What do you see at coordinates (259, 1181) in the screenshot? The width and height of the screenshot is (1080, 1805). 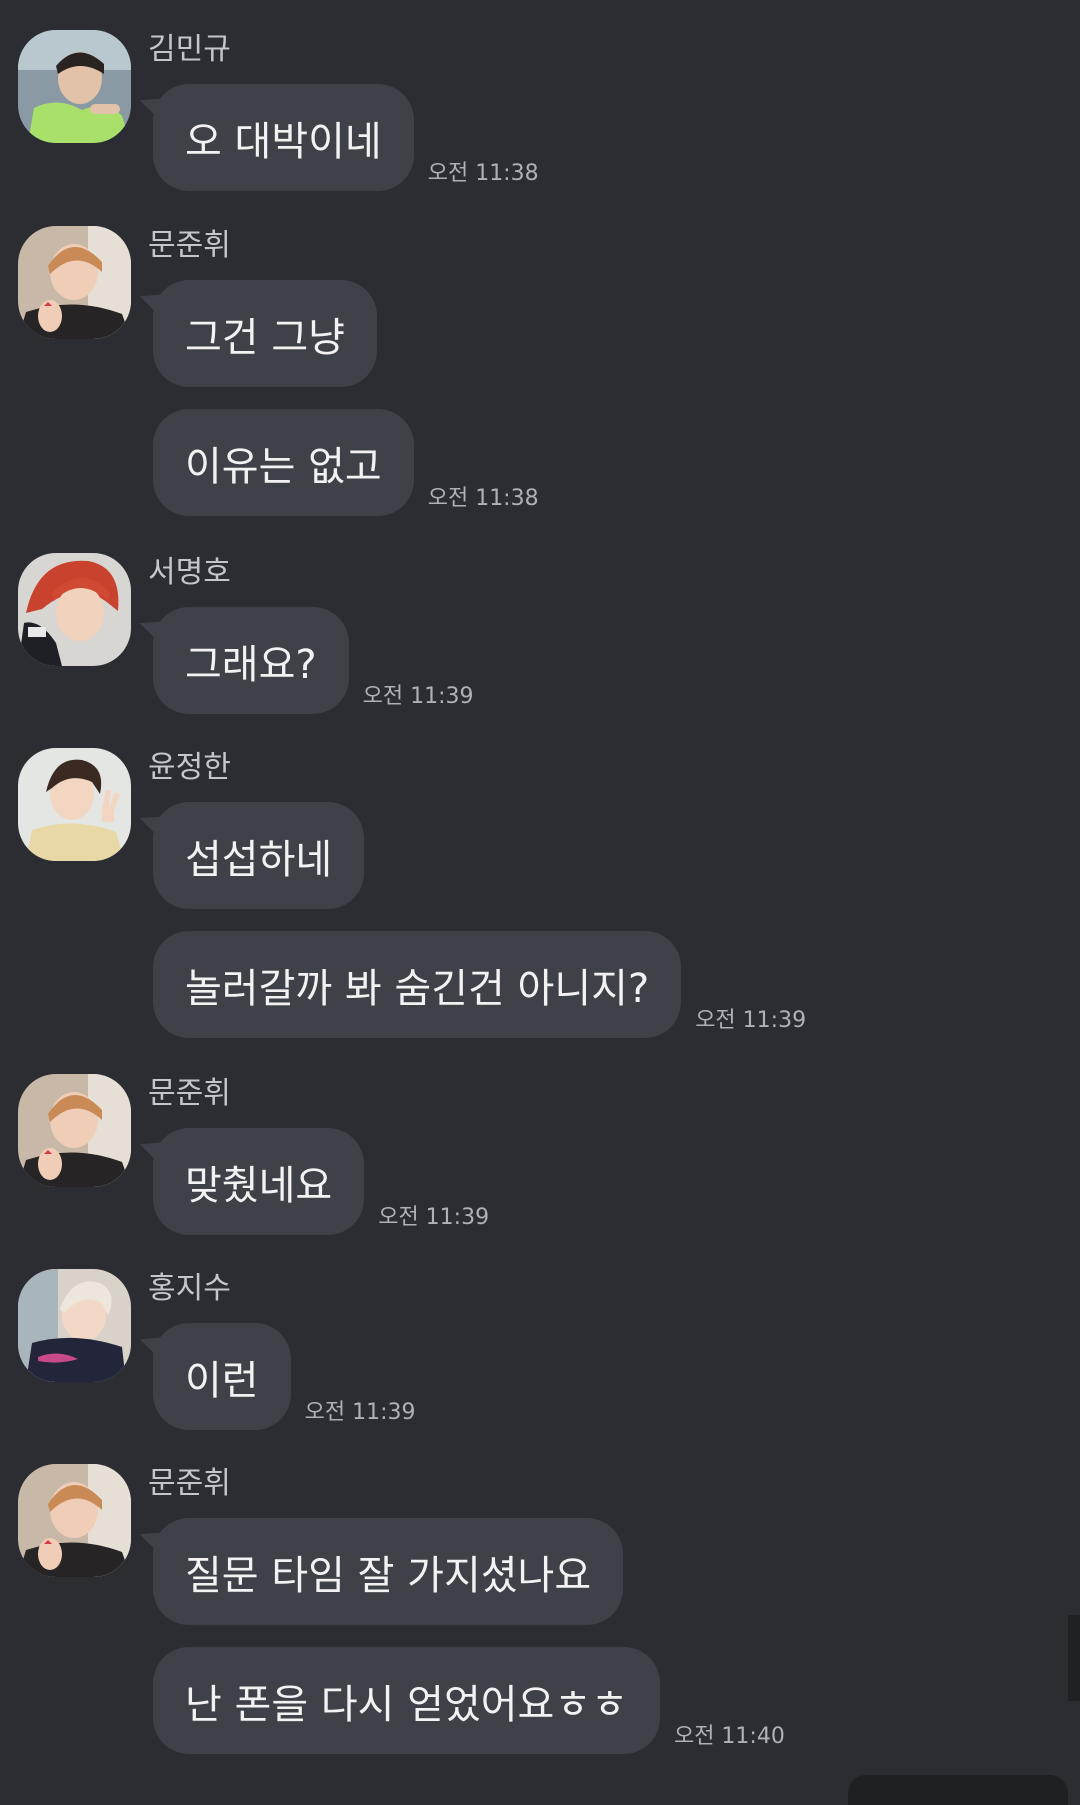 I see `message-bubble: 맞췄네요` at bounding box center [259, 1181].